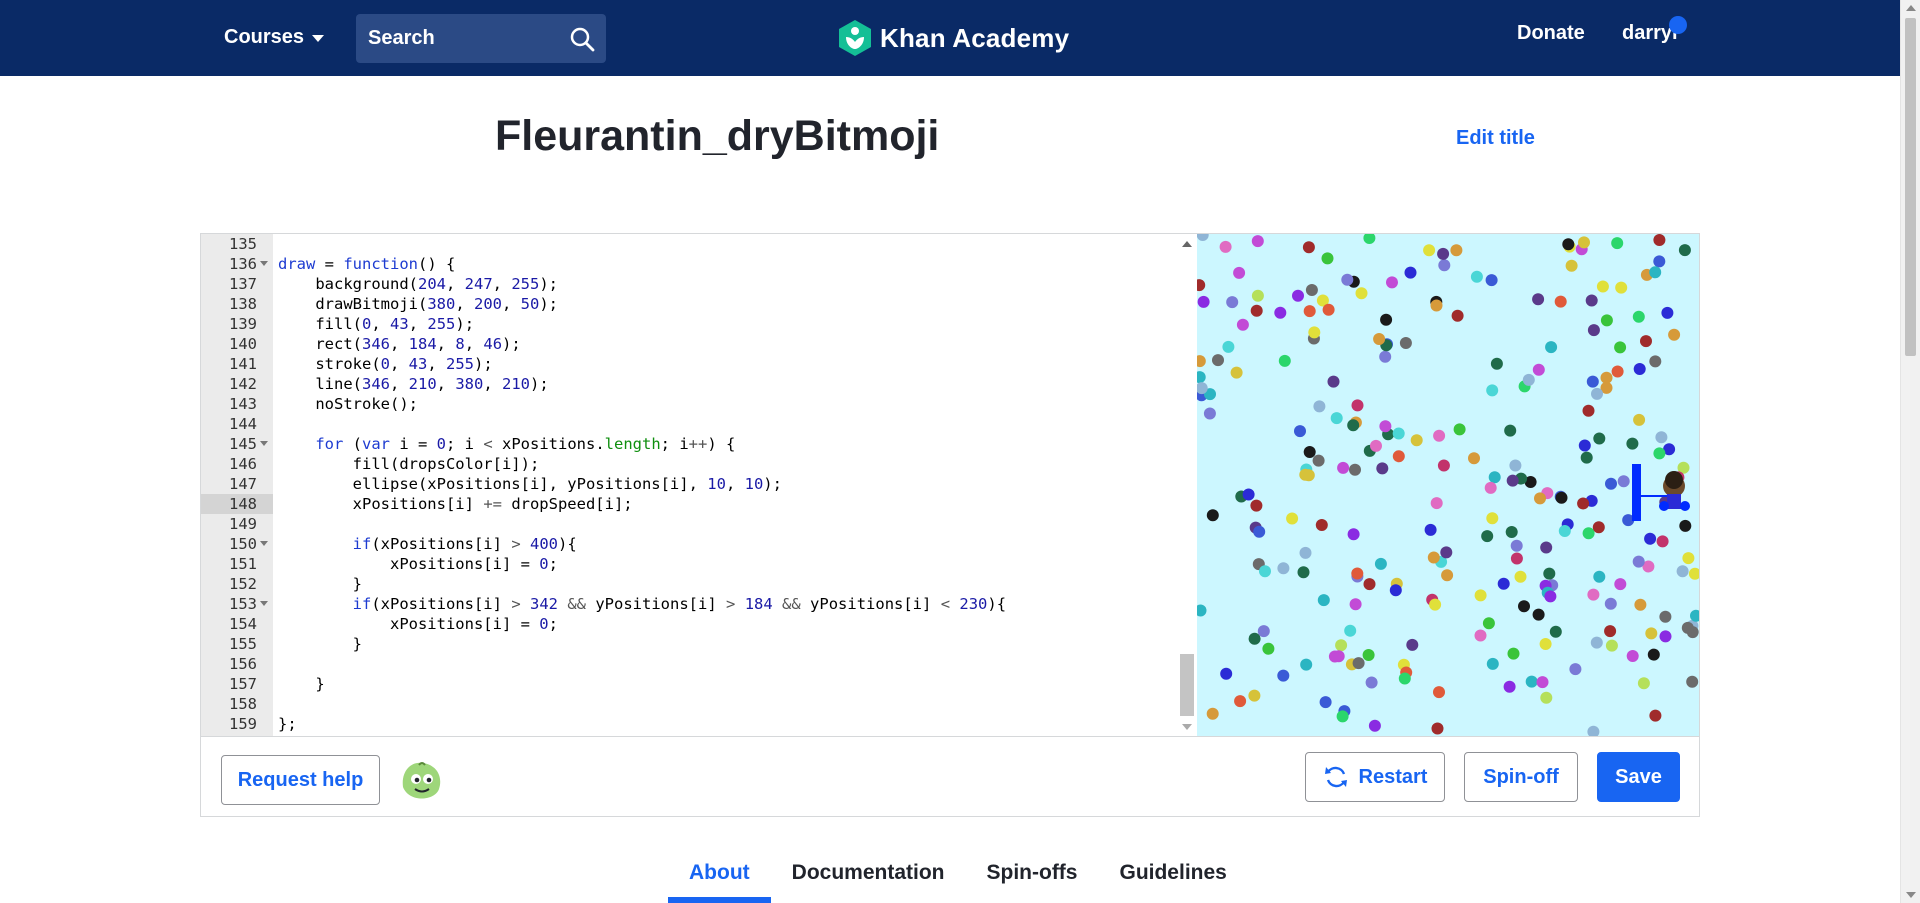 Image resolution: width=1920 pixels, height=903 pixels. What do you see at coordinates (696, 404) in the screenshot?
I see `code-line: 143 noStroke();` at bounding box center [696, 404].